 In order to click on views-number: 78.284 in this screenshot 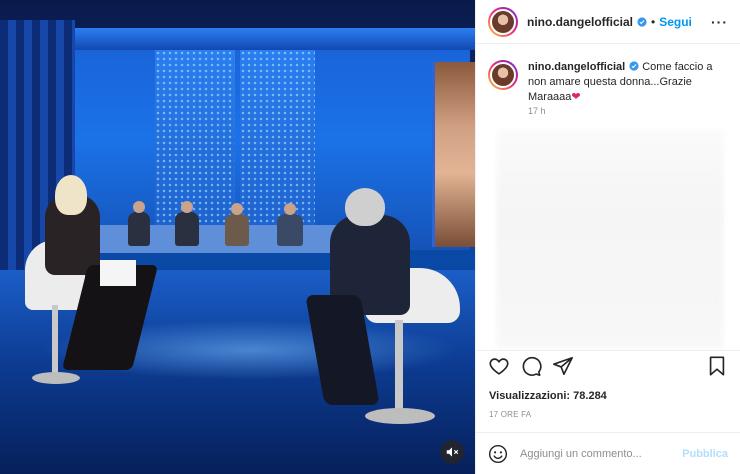, I will do `click(590, 396)`.